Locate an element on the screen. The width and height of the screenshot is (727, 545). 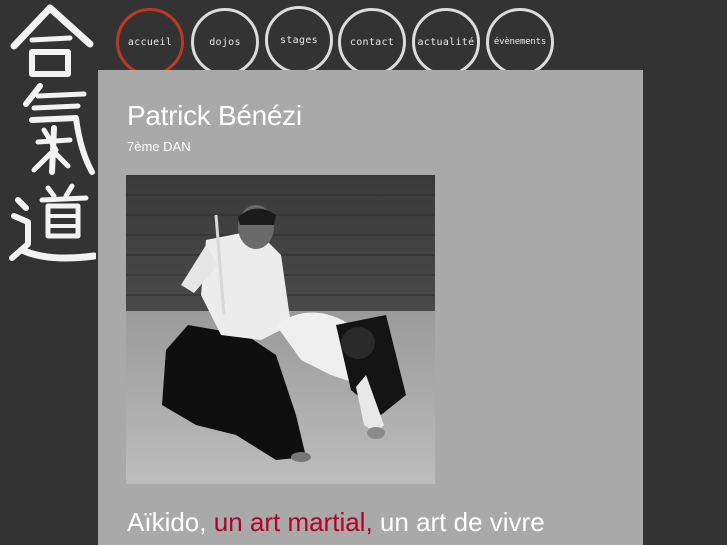
aikido-kanji-icon is located at coordinates (53, 133).